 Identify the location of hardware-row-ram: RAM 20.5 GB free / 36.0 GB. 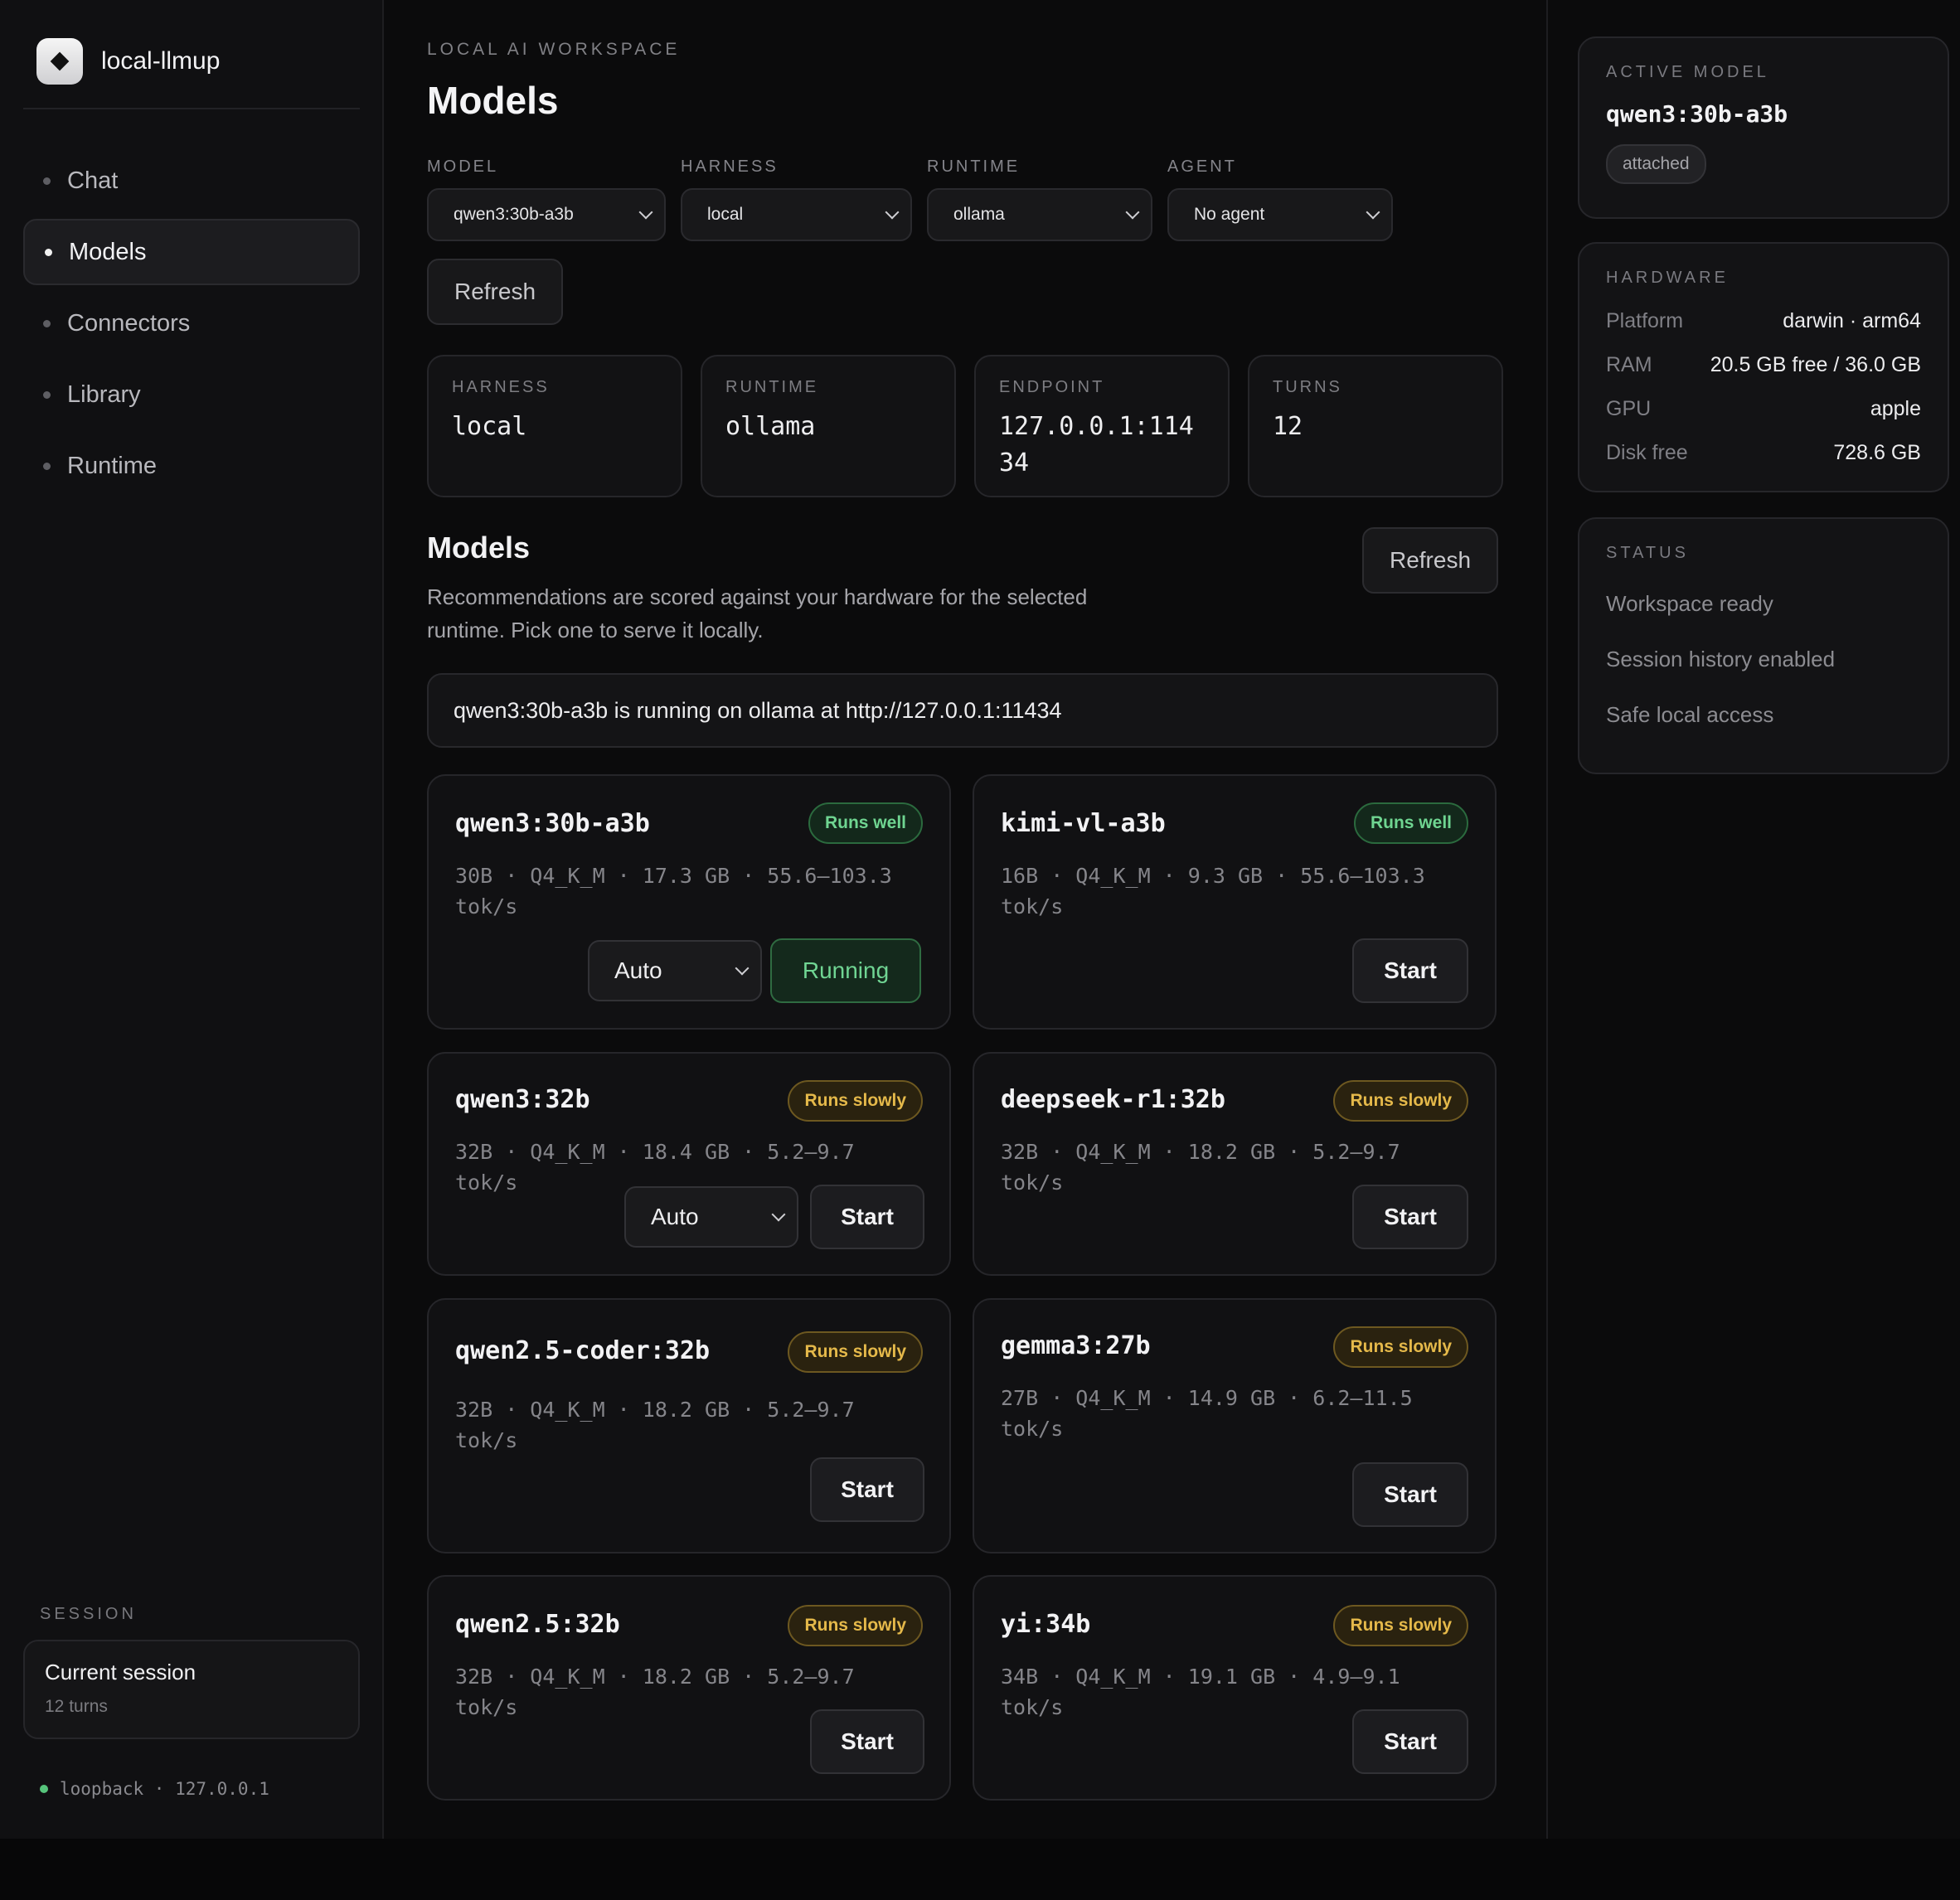
(1764, 365).